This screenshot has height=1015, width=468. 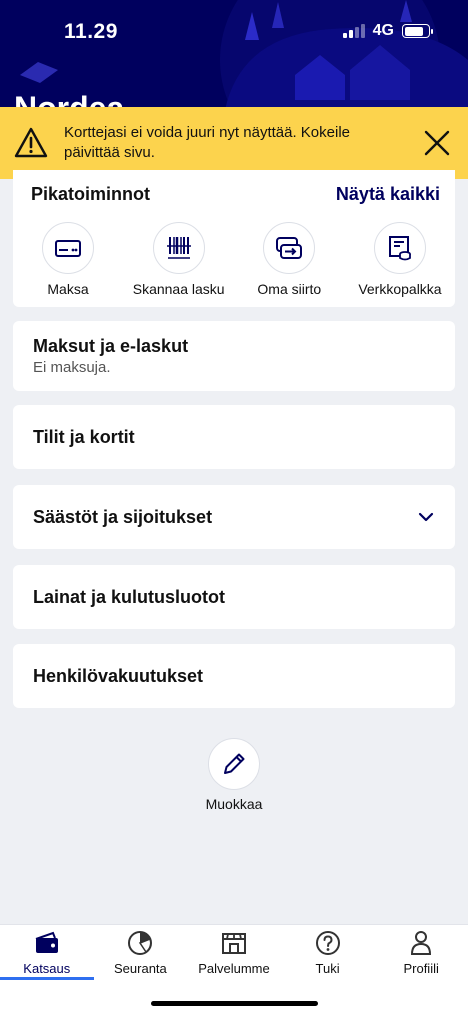 What do you see at coordinates (353, 31) in the screenshot?
I see `signal-icon` at bounding box center [353, 31].